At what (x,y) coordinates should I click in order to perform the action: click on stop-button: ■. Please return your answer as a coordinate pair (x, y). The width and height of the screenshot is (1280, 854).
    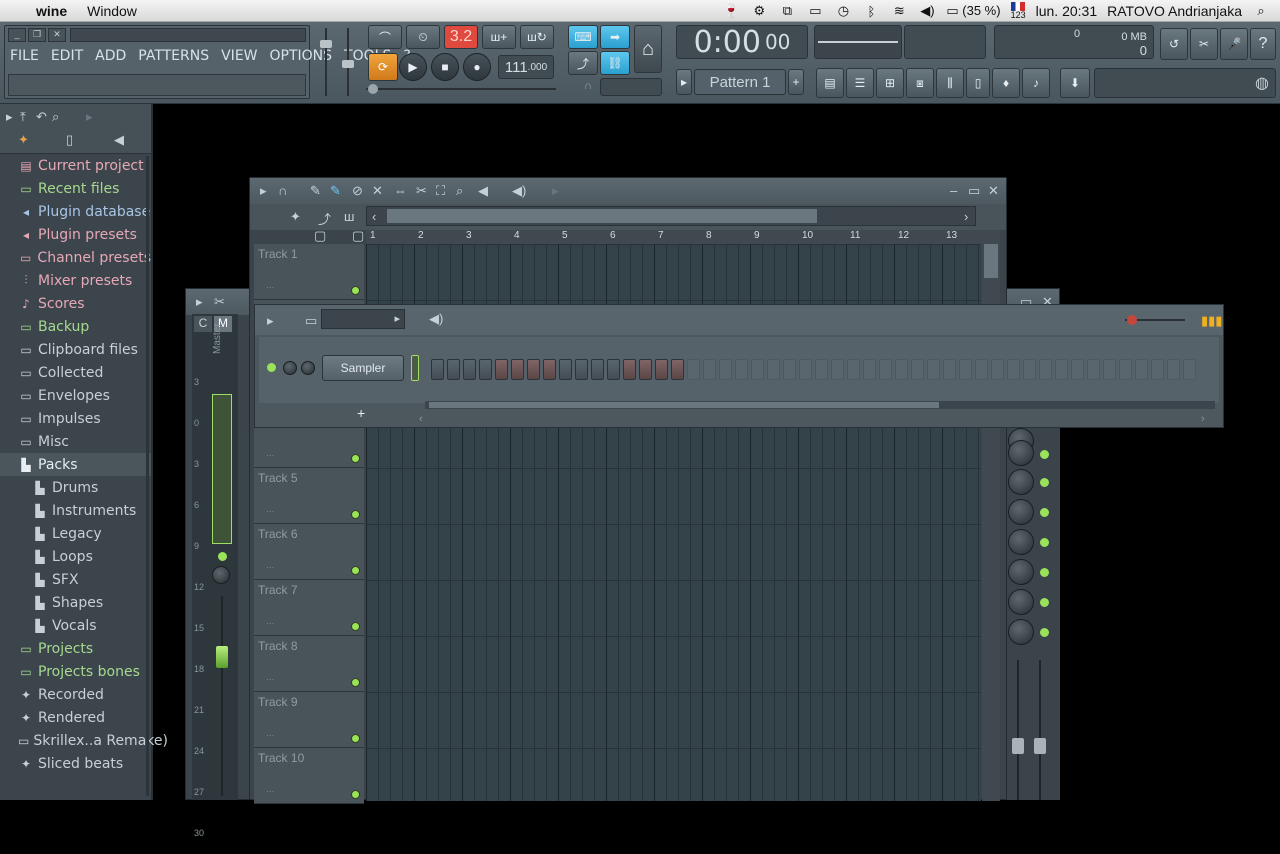
    Looking at the image, I should click on (445, 67).